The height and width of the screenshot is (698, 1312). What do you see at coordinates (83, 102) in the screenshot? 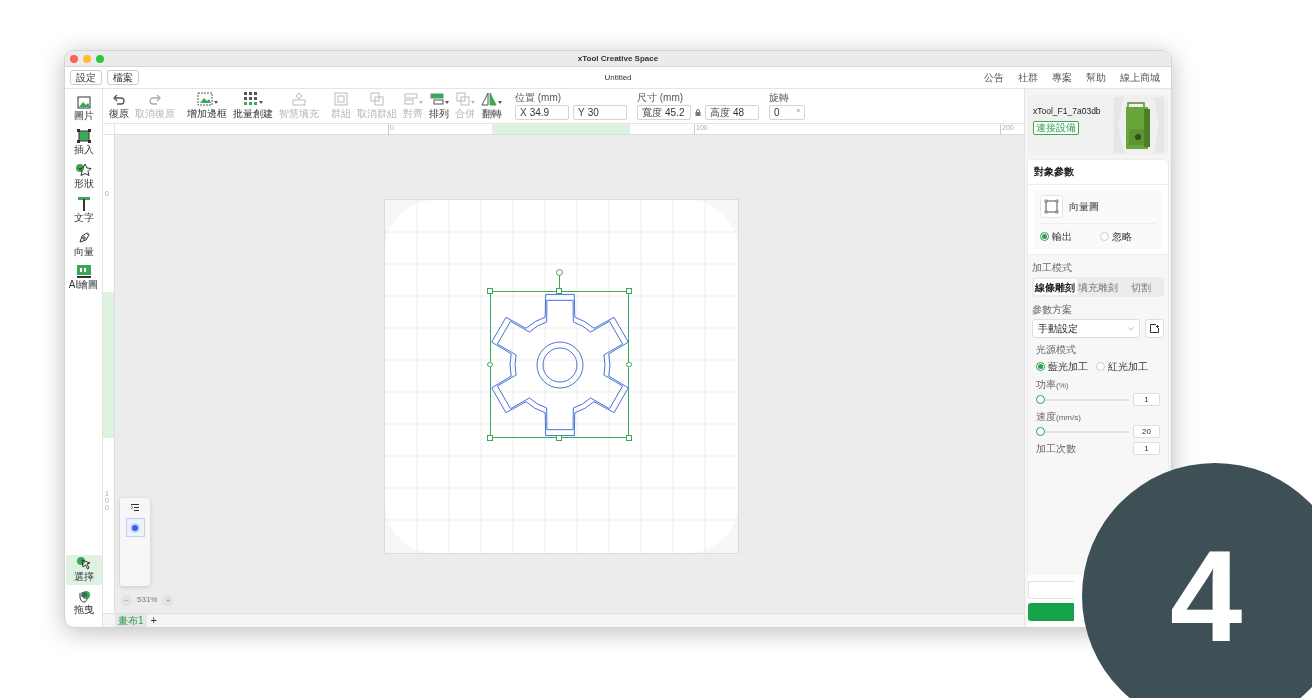
I see `image-icon` at bounding box center [83, 102].